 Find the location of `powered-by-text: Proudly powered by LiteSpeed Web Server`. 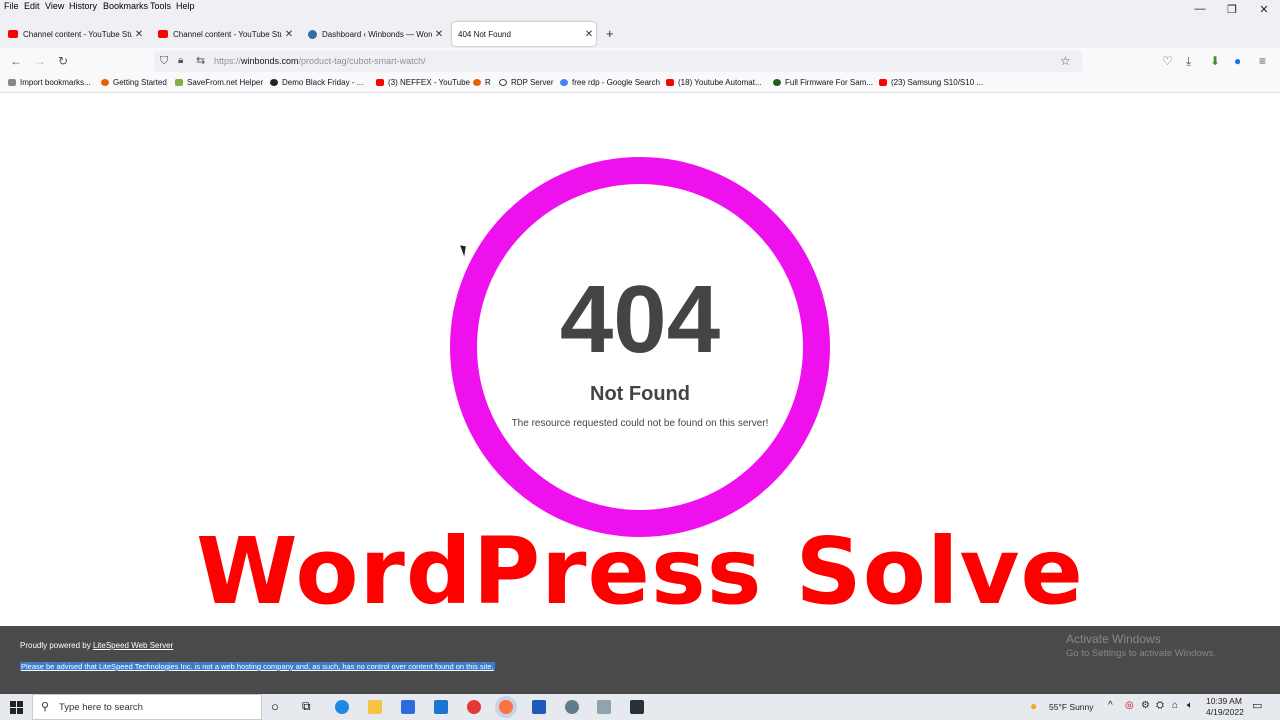

powered-by-text: Proudly powered by LiteSpeed Web Server is located at coordinates (96, 645).